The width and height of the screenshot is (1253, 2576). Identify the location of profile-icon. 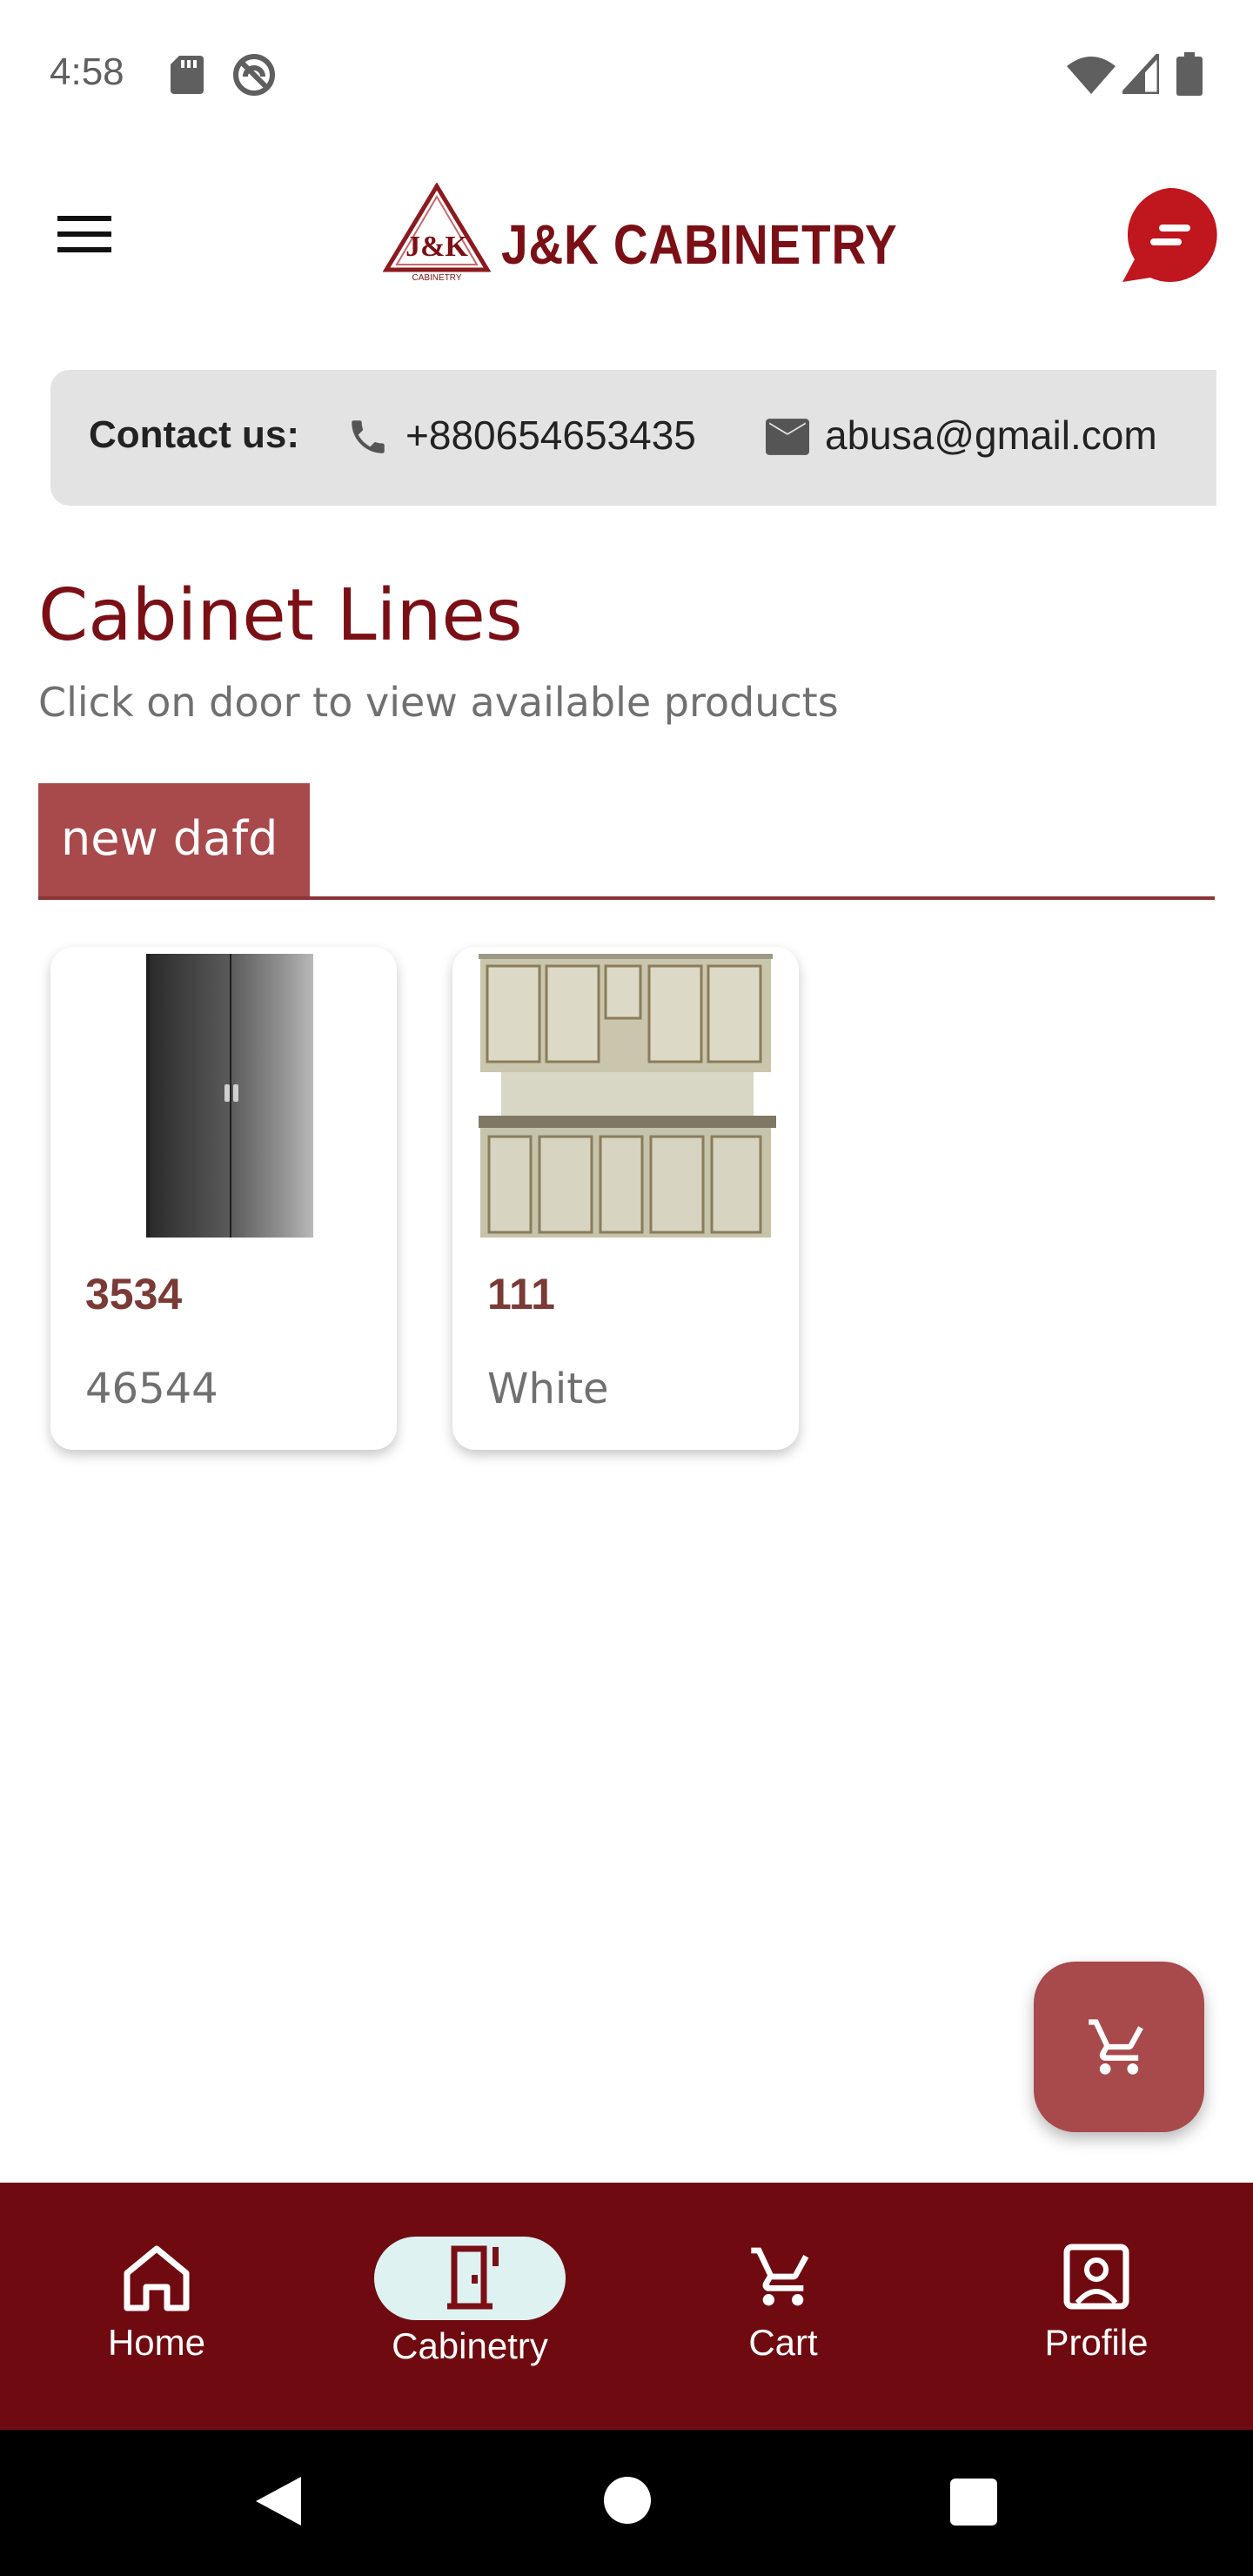
(1096, 2277).